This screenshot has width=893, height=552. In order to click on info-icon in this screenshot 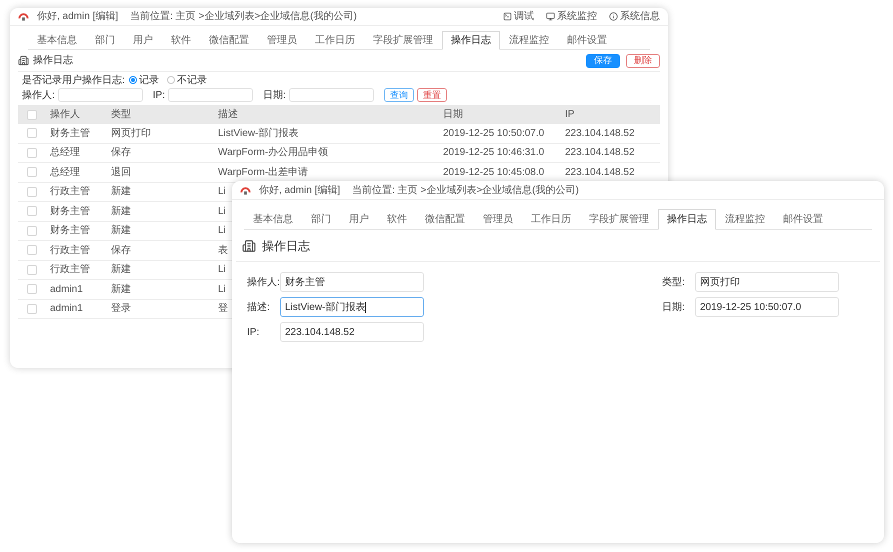, I will do `click(613, 16)`.